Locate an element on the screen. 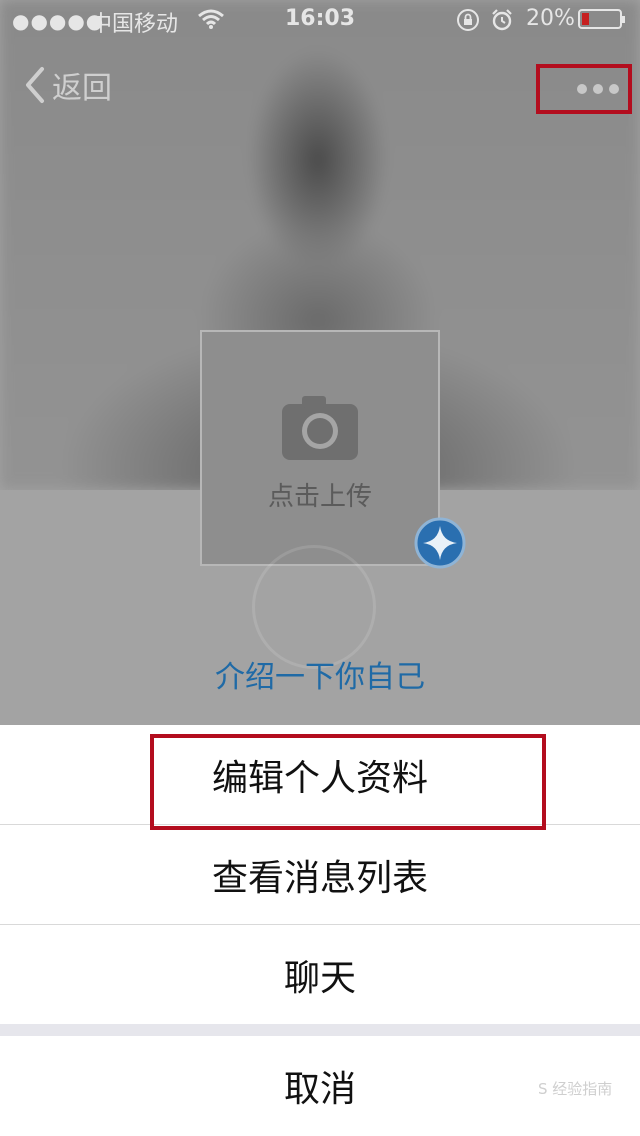 This screenshot has width=640, height=1136. battery-level is located at coordinates (585, 19).